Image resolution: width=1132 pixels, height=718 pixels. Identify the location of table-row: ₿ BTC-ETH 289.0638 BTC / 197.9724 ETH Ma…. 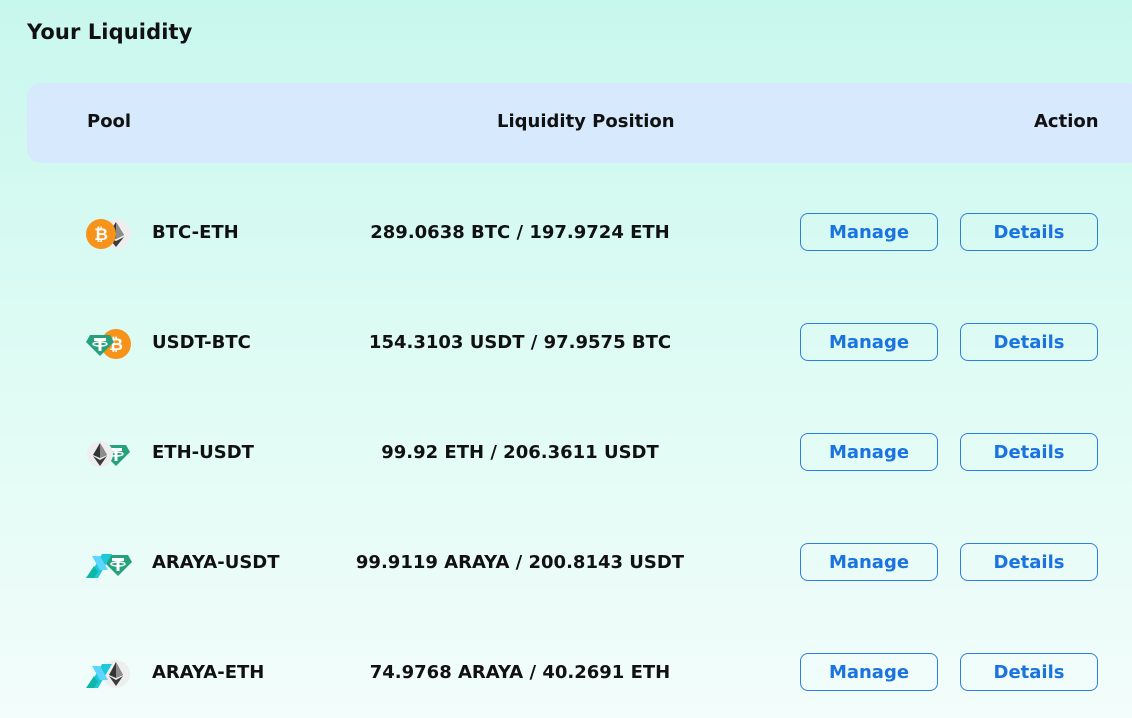
(566, 233).